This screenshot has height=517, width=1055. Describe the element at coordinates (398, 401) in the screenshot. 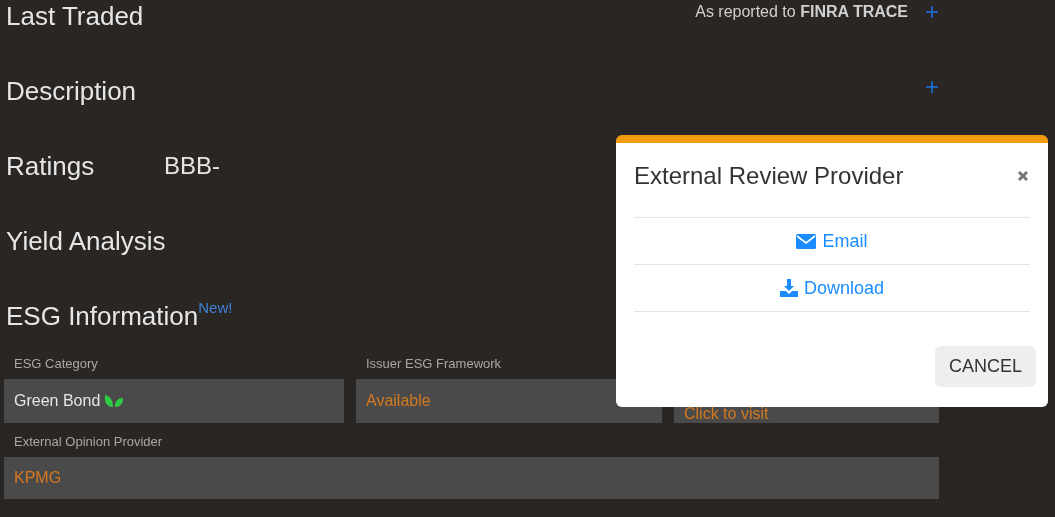

I see `field-link: Available` at that location.